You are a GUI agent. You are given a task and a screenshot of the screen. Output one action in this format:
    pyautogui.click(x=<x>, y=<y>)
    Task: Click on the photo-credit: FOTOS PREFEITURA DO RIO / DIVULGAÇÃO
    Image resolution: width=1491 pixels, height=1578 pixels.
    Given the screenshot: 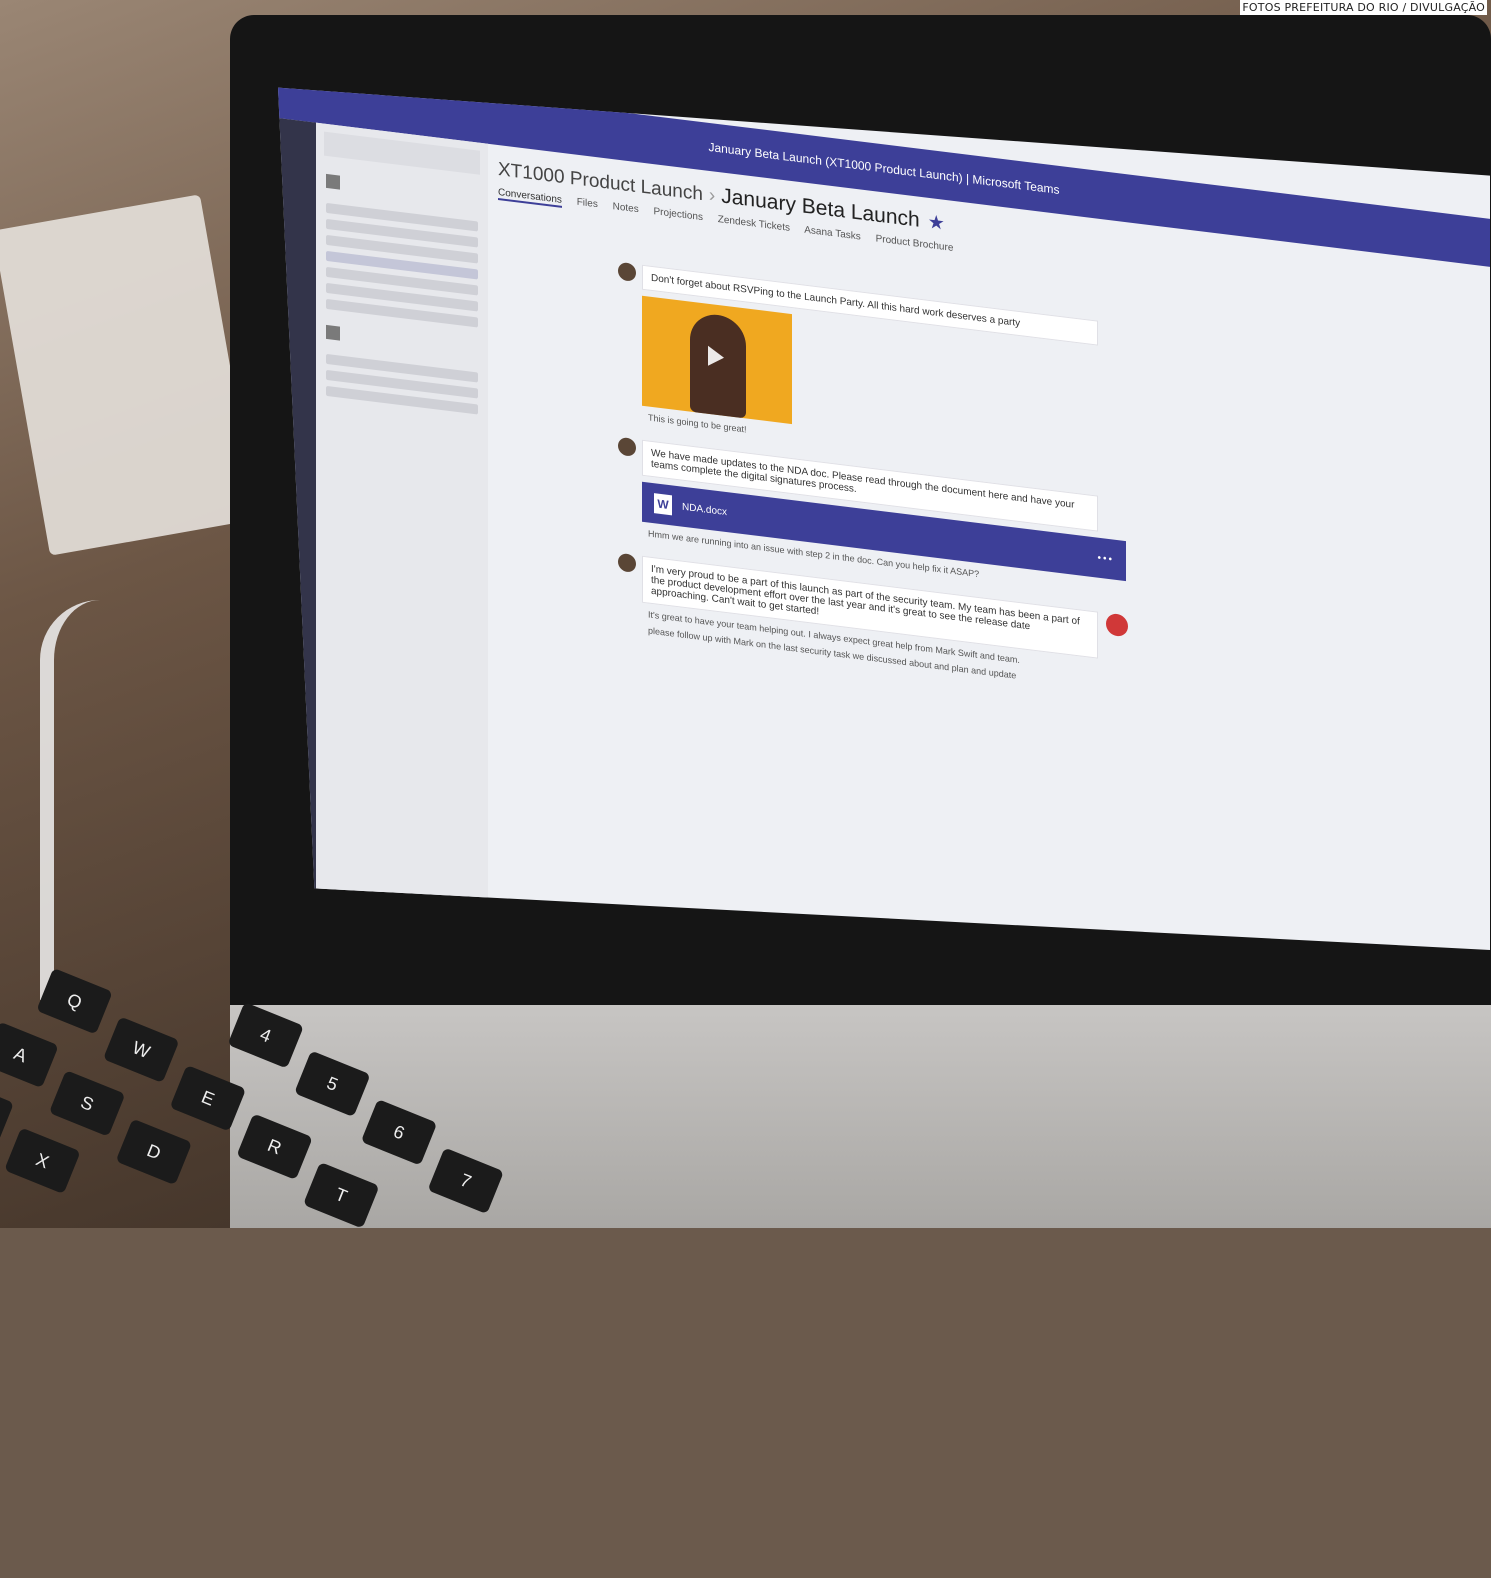 What is the action you would take?
    pyautogui.click(x=1363, y=7)
    